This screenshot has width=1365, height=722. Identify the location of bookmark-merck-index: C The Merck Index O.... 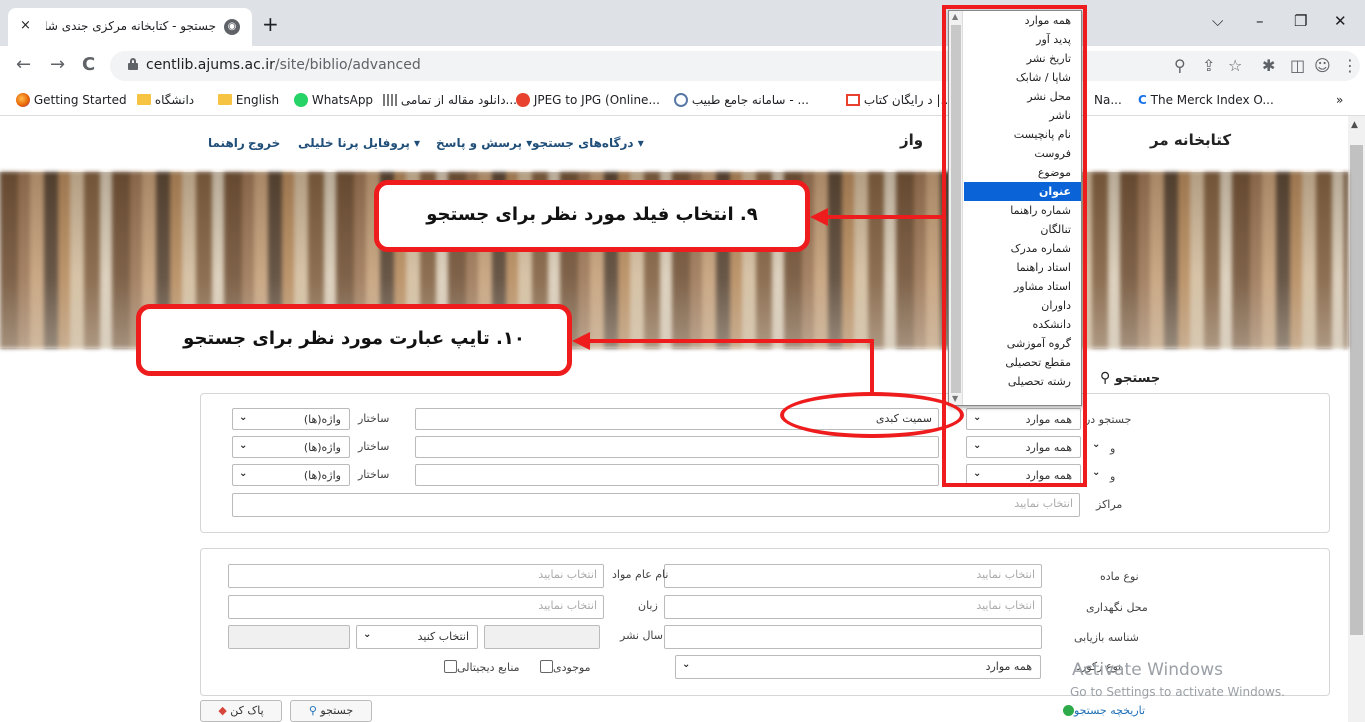
(1206, 100).